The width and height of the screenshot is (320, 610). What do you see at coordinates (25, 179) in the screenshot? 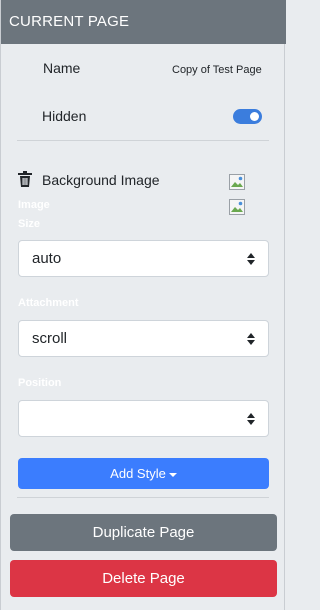
I see `trash-icon` at bounding box center [25, 179].